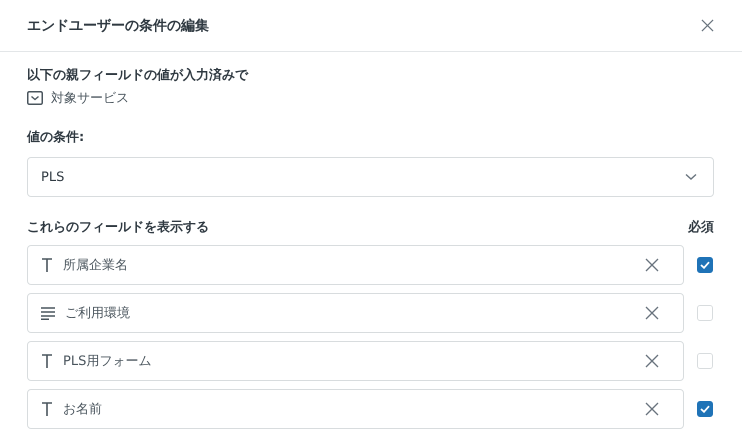  Describe the element at coordinates (98, 313) in the screenshot. I see `field-name: ご利用環境` at that location.